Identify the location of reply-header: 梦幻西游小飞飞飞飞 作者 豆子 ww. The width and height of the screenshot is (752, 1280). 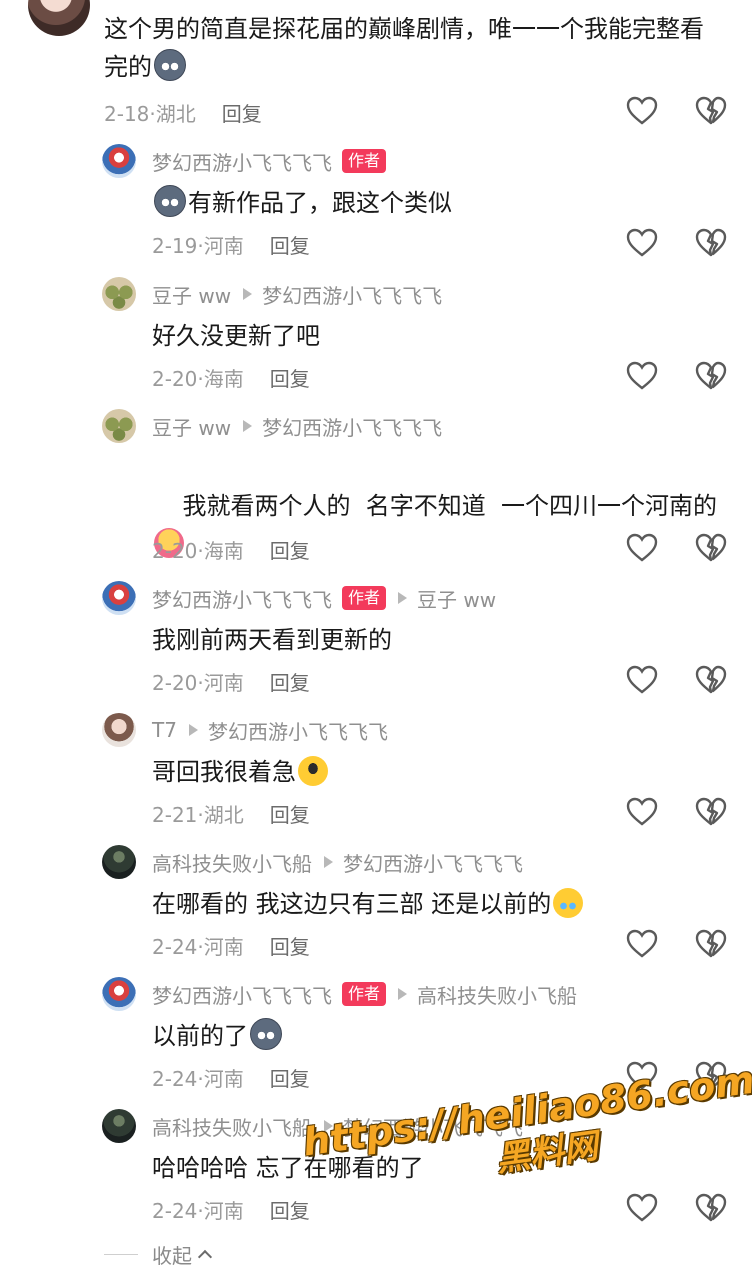
(324, 598).